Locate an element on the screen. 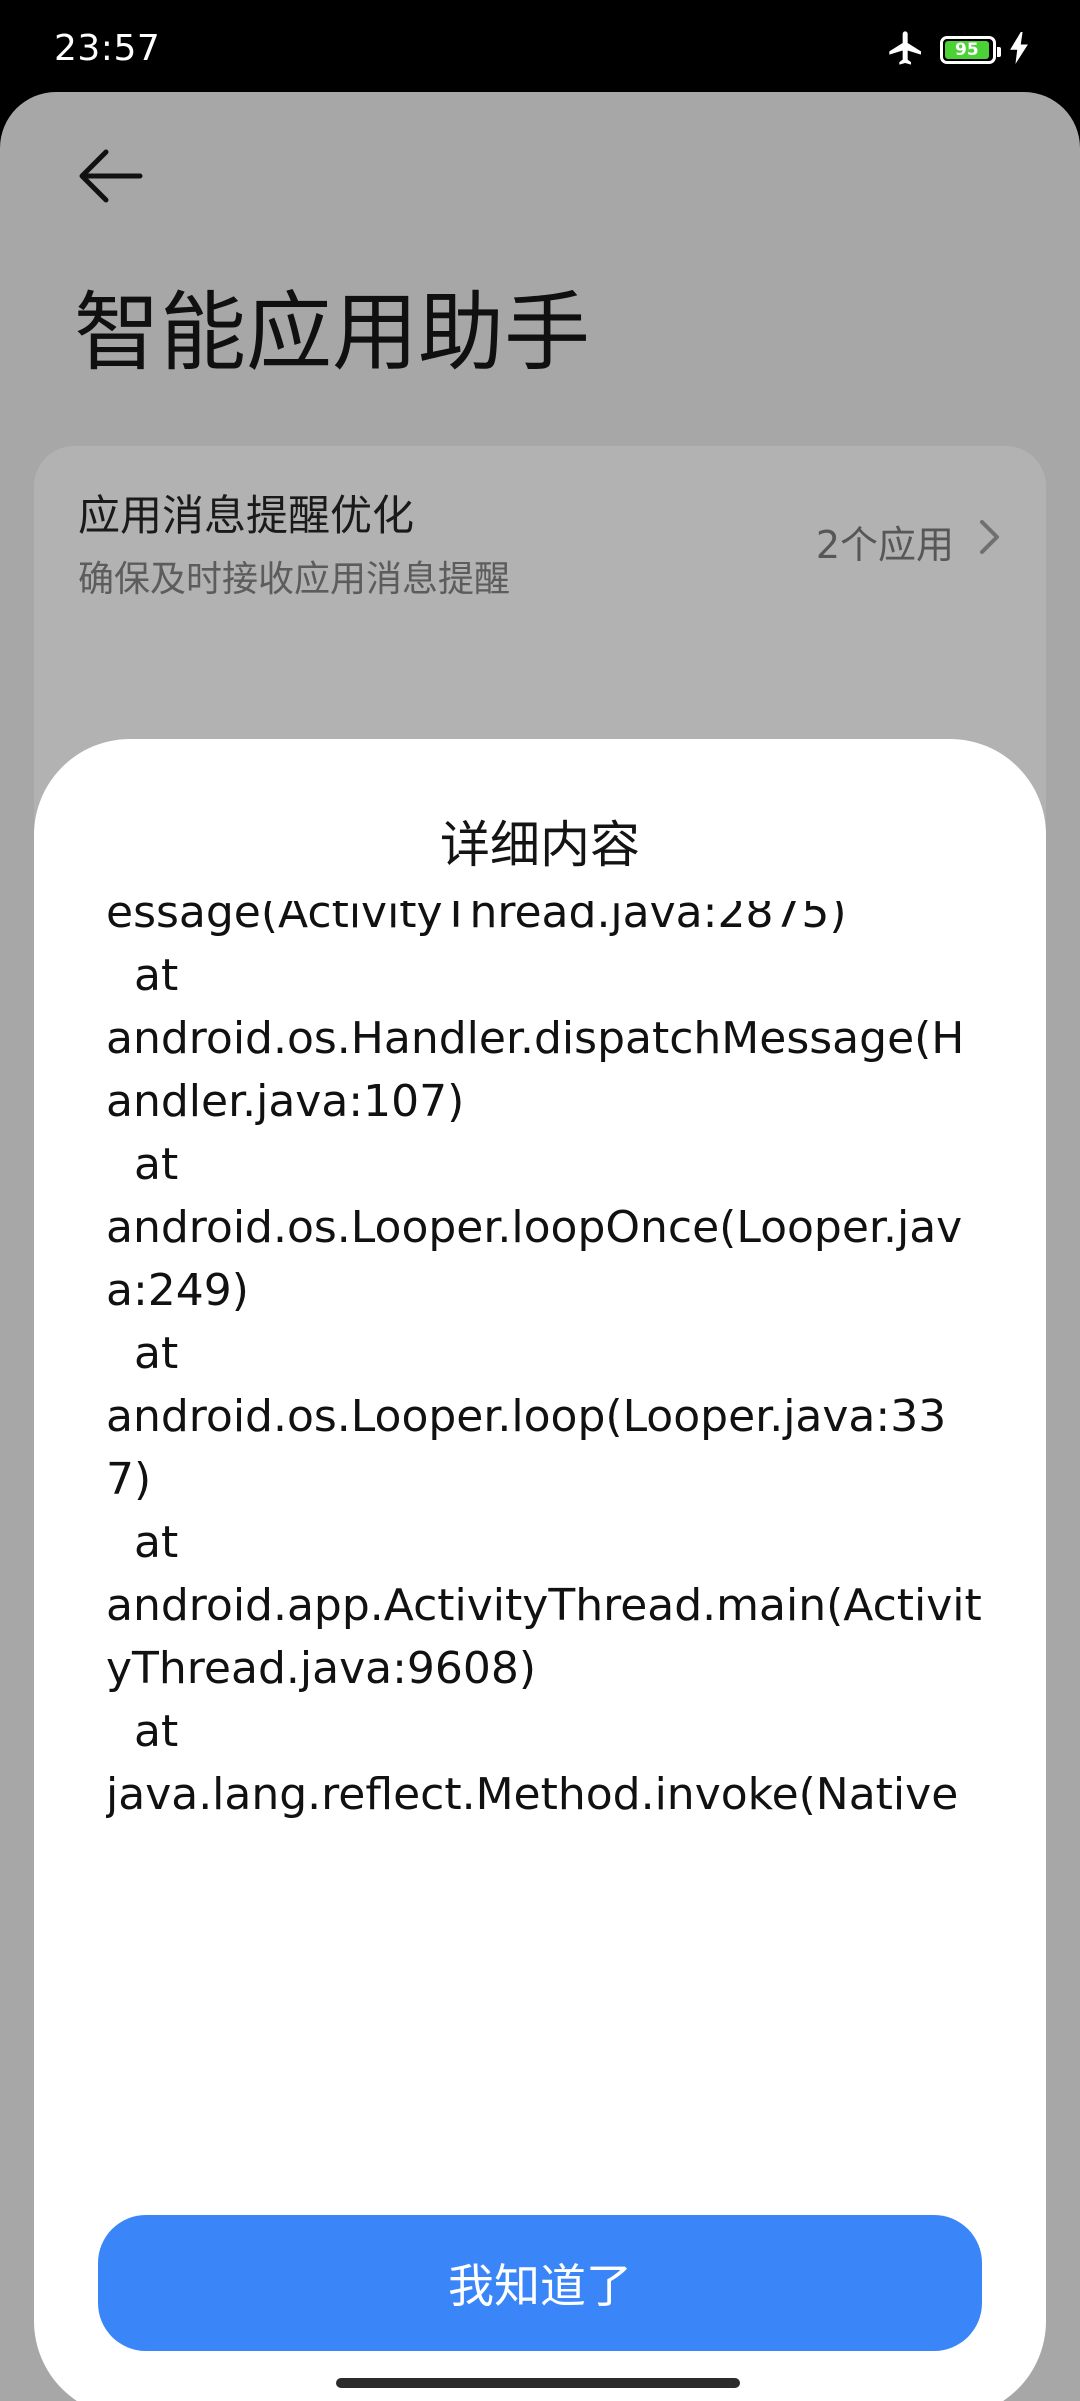 This screenshot has width=1080, height=2401. status-time: 23:57 is located at coordinates (107, 48).